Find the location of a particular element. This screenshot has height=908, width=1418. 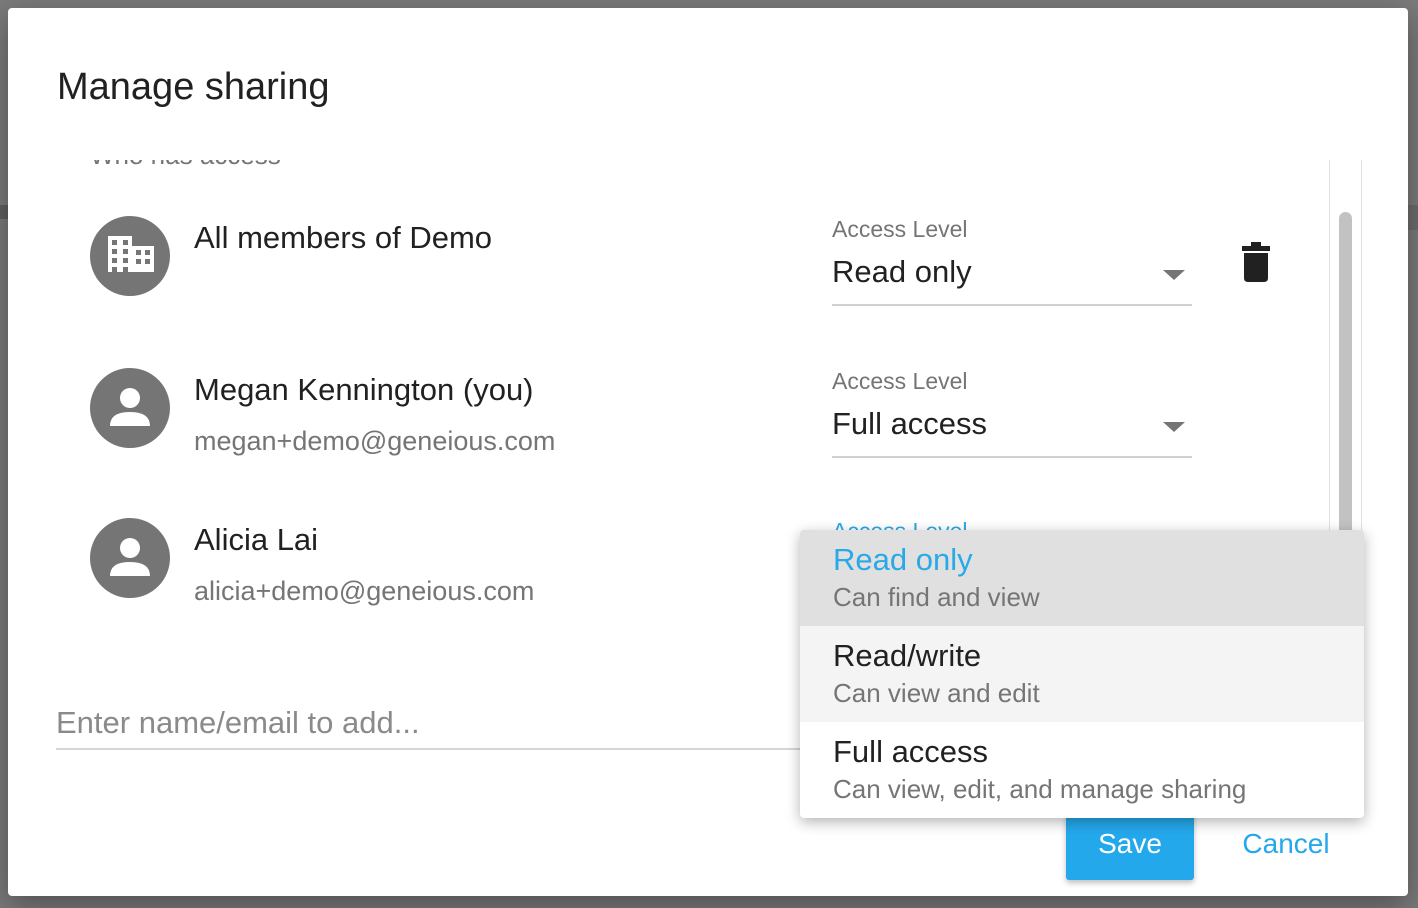

menu-item-label: Read only is located at coordinates (903, 559).